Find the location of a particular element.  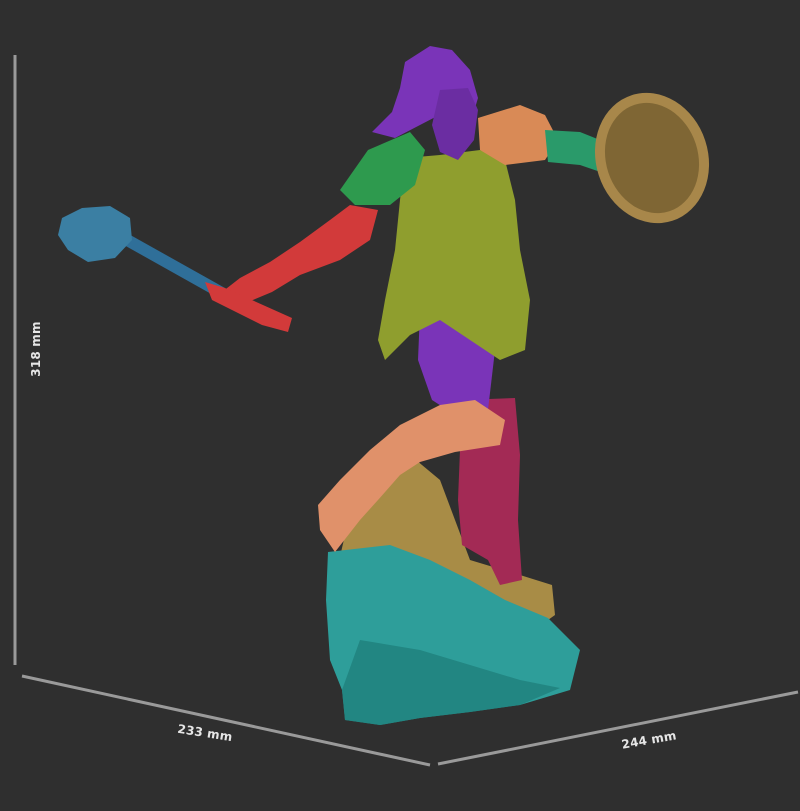

height-dimension-label: 318 mm is located at coordinates (36, 349).